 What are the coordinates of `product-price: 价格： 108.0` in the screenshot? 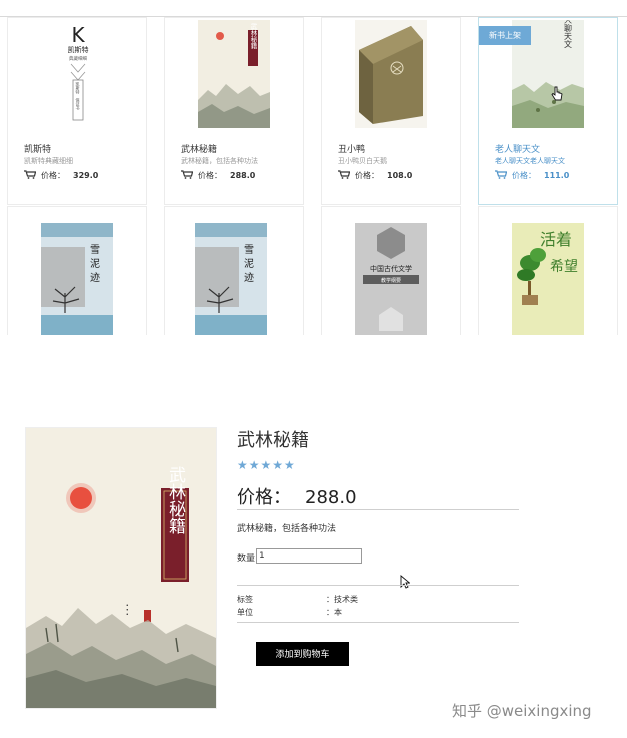 It's located at (375, 175).